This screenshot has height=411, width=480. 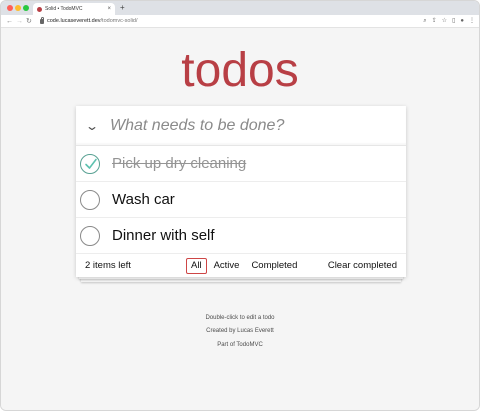 I want to click on todo-label: Pick up dry cleaning, so click(x=179, y=164).